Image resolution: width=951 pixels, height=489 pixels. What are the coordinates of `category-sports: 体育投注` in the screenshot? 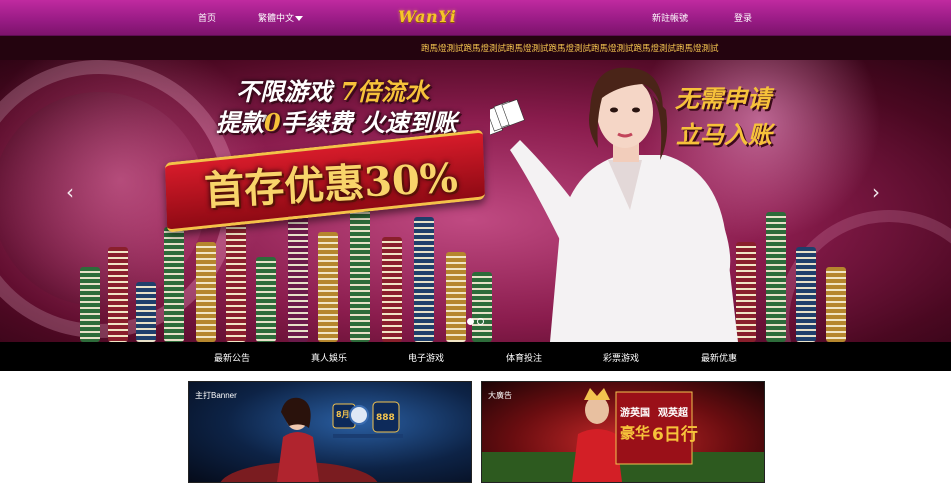 It's located at (524, 357).